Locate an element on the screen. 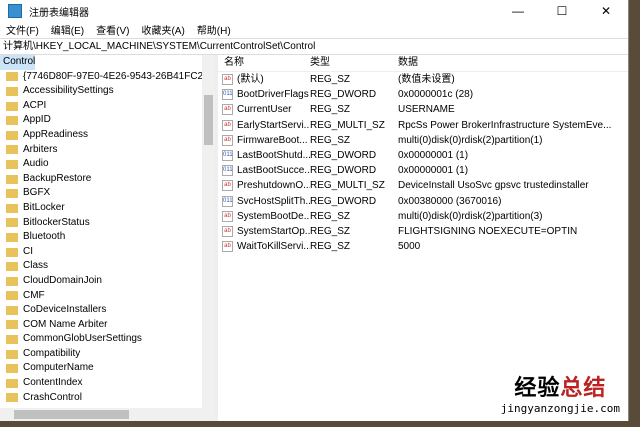 Image resolution: width=640 pixels, height=427 pixels. tree-item: Arbiters is located at coordinates (107, 150).